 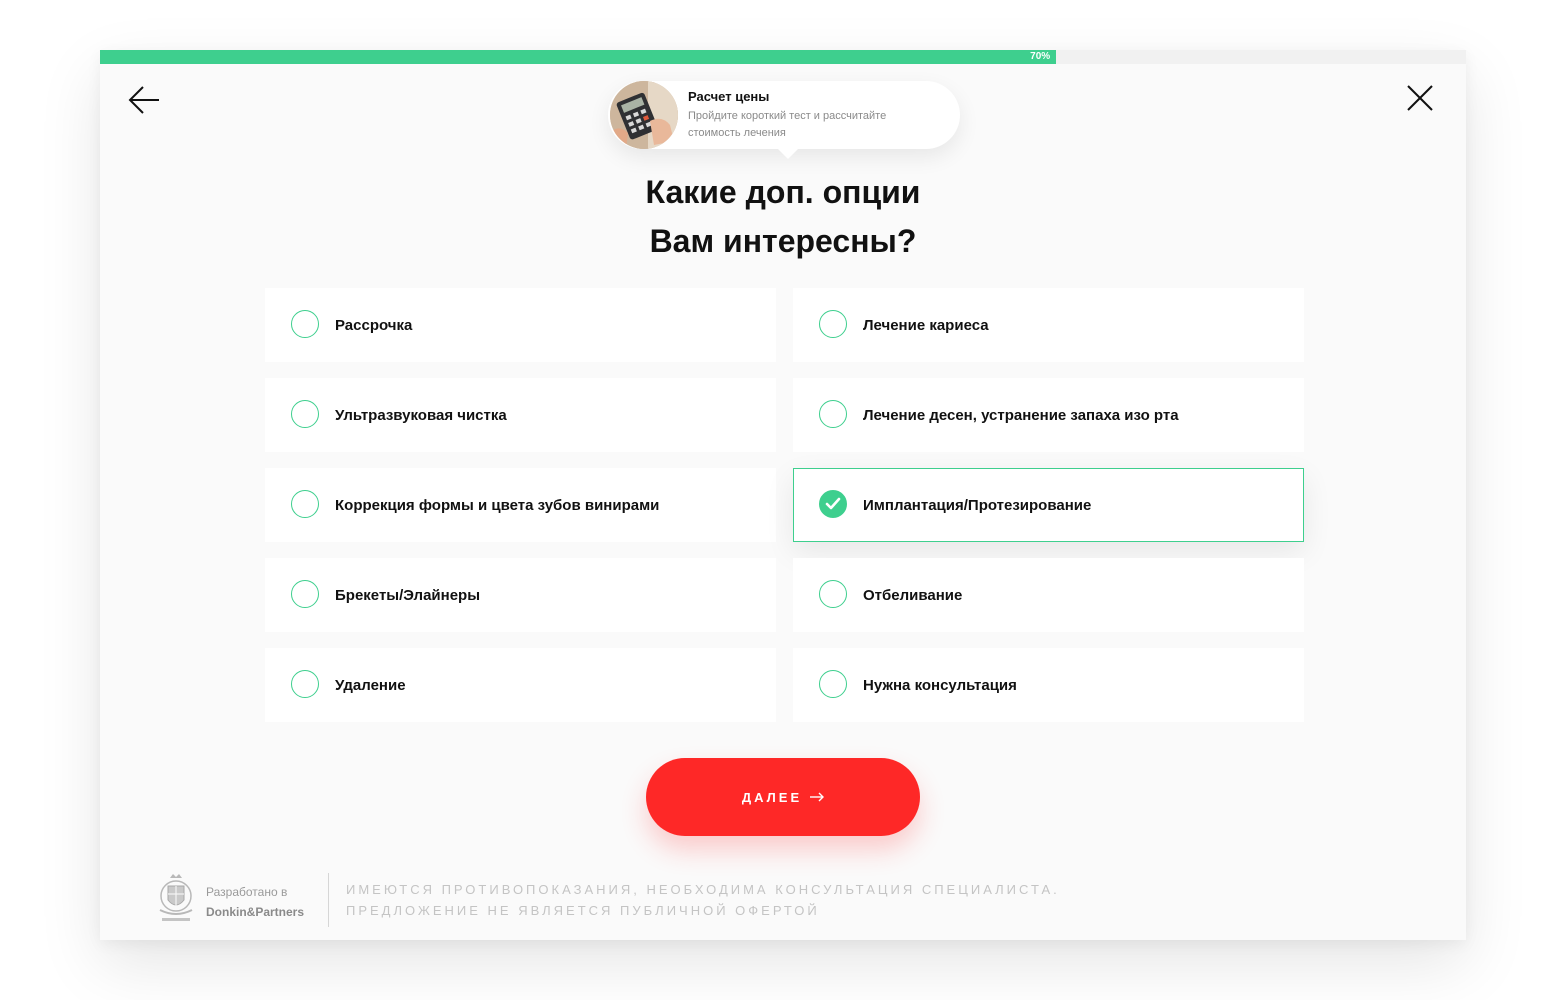 What do you see at coordinates (783, 241) in the screenshot?
I see `question-line-2: Вам интересны?` at bounding box center [783, 241].